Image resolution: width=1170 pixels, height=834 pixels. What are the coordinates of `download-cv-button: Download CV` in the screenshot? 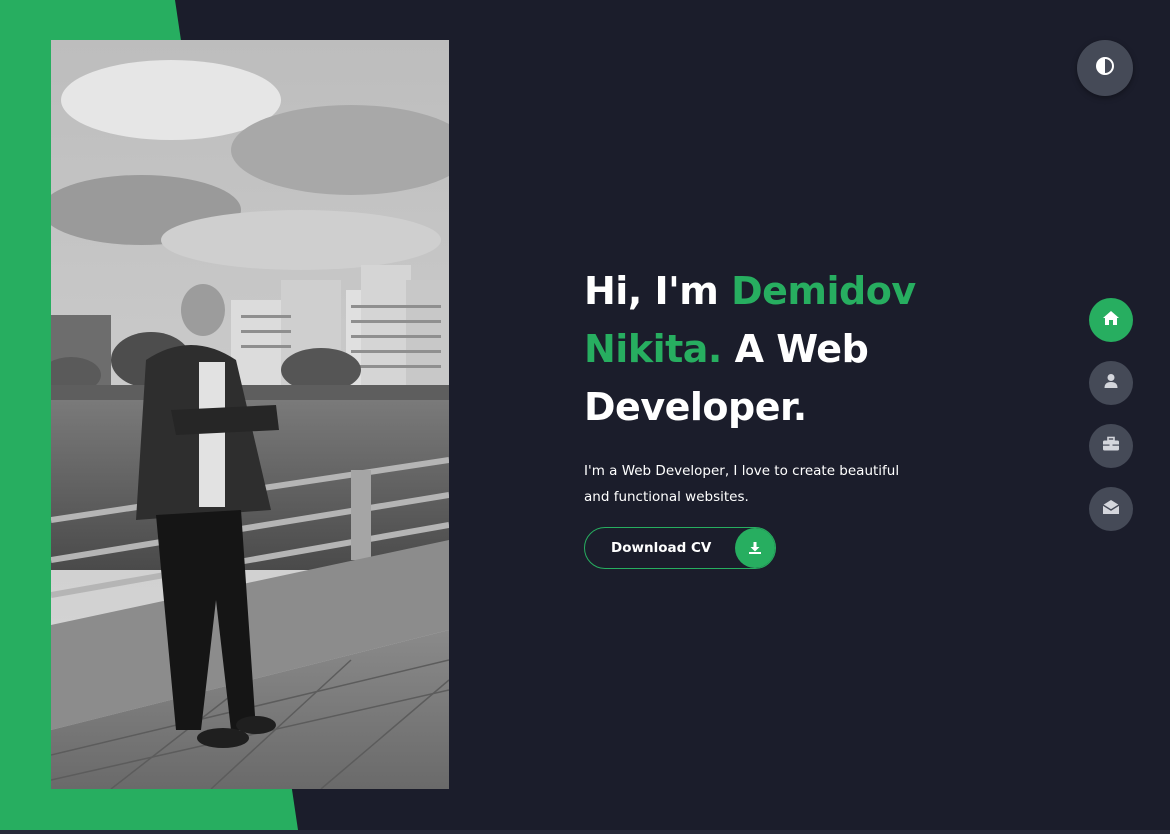 It's located at (680, 548).